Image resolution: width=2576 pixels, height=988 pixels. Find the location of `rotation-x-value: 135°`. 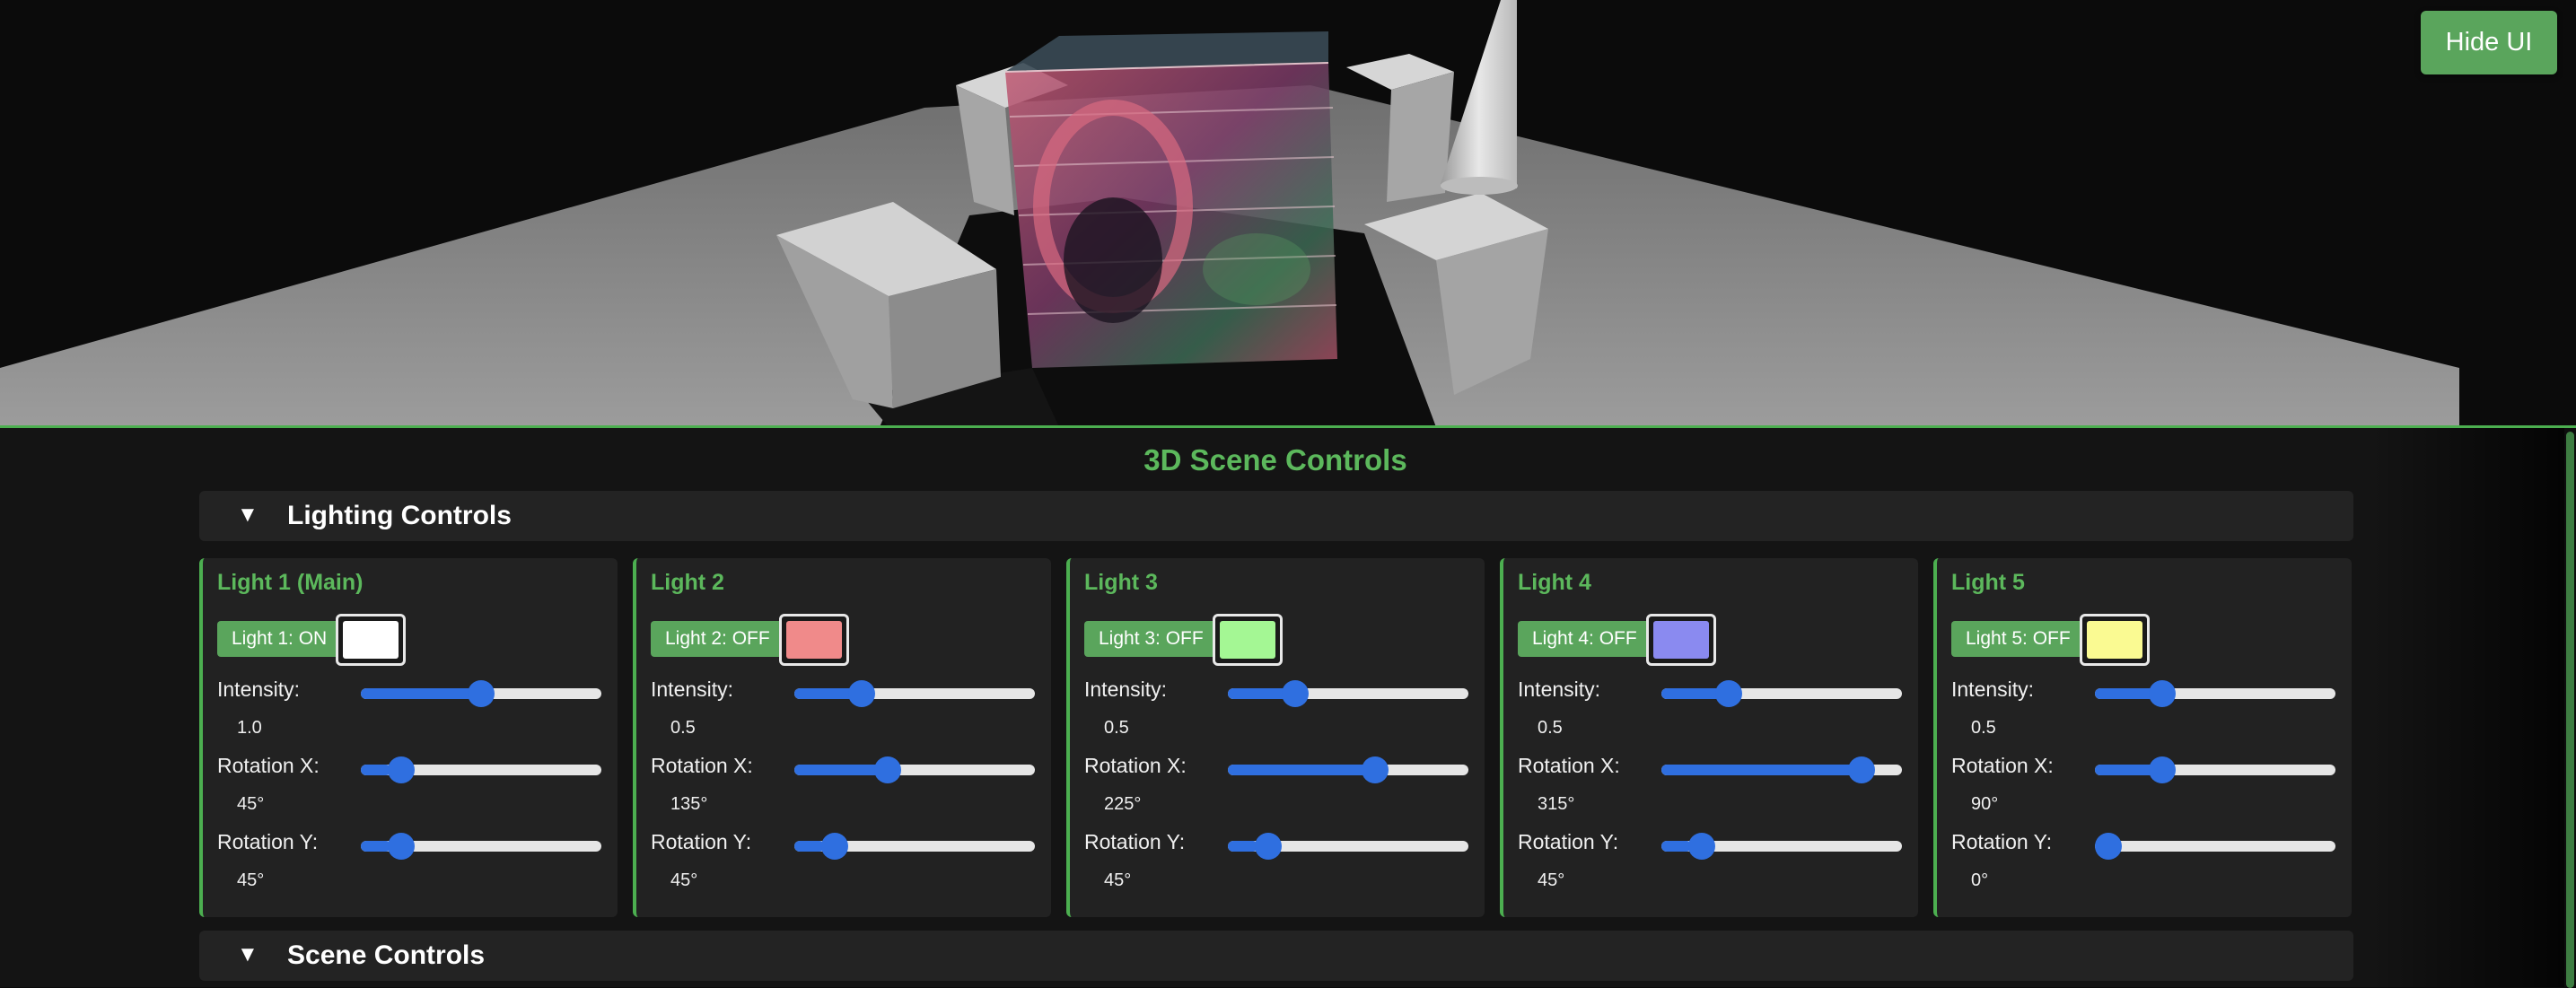

rotation-x-value: 135° is located at coordinates (689, 804).